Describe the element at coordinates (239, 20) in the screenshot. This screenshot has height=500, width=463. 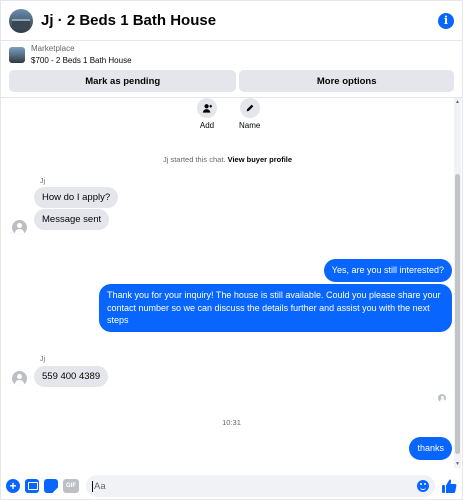
I see `chat-title: Jj · 2 Beds 1 Bath House` at that location.